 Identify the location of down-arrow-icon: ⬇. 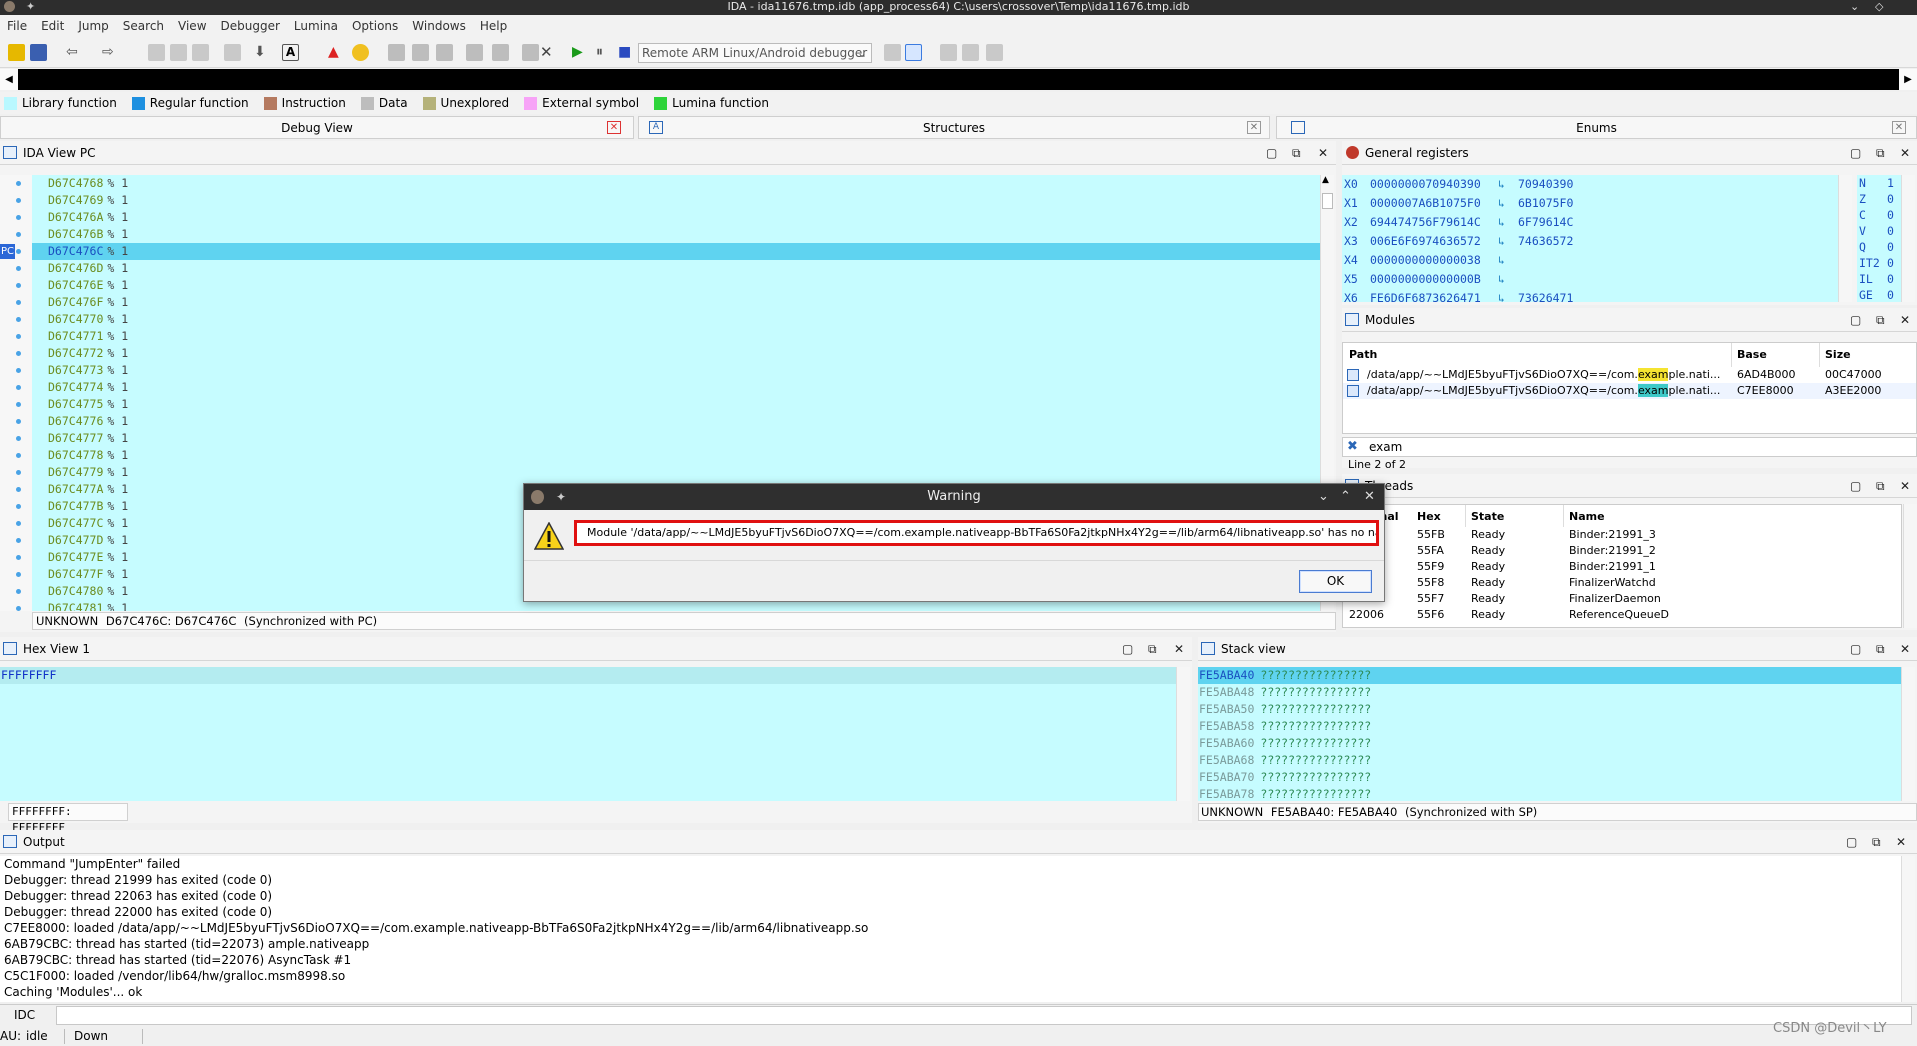
(262, 52).